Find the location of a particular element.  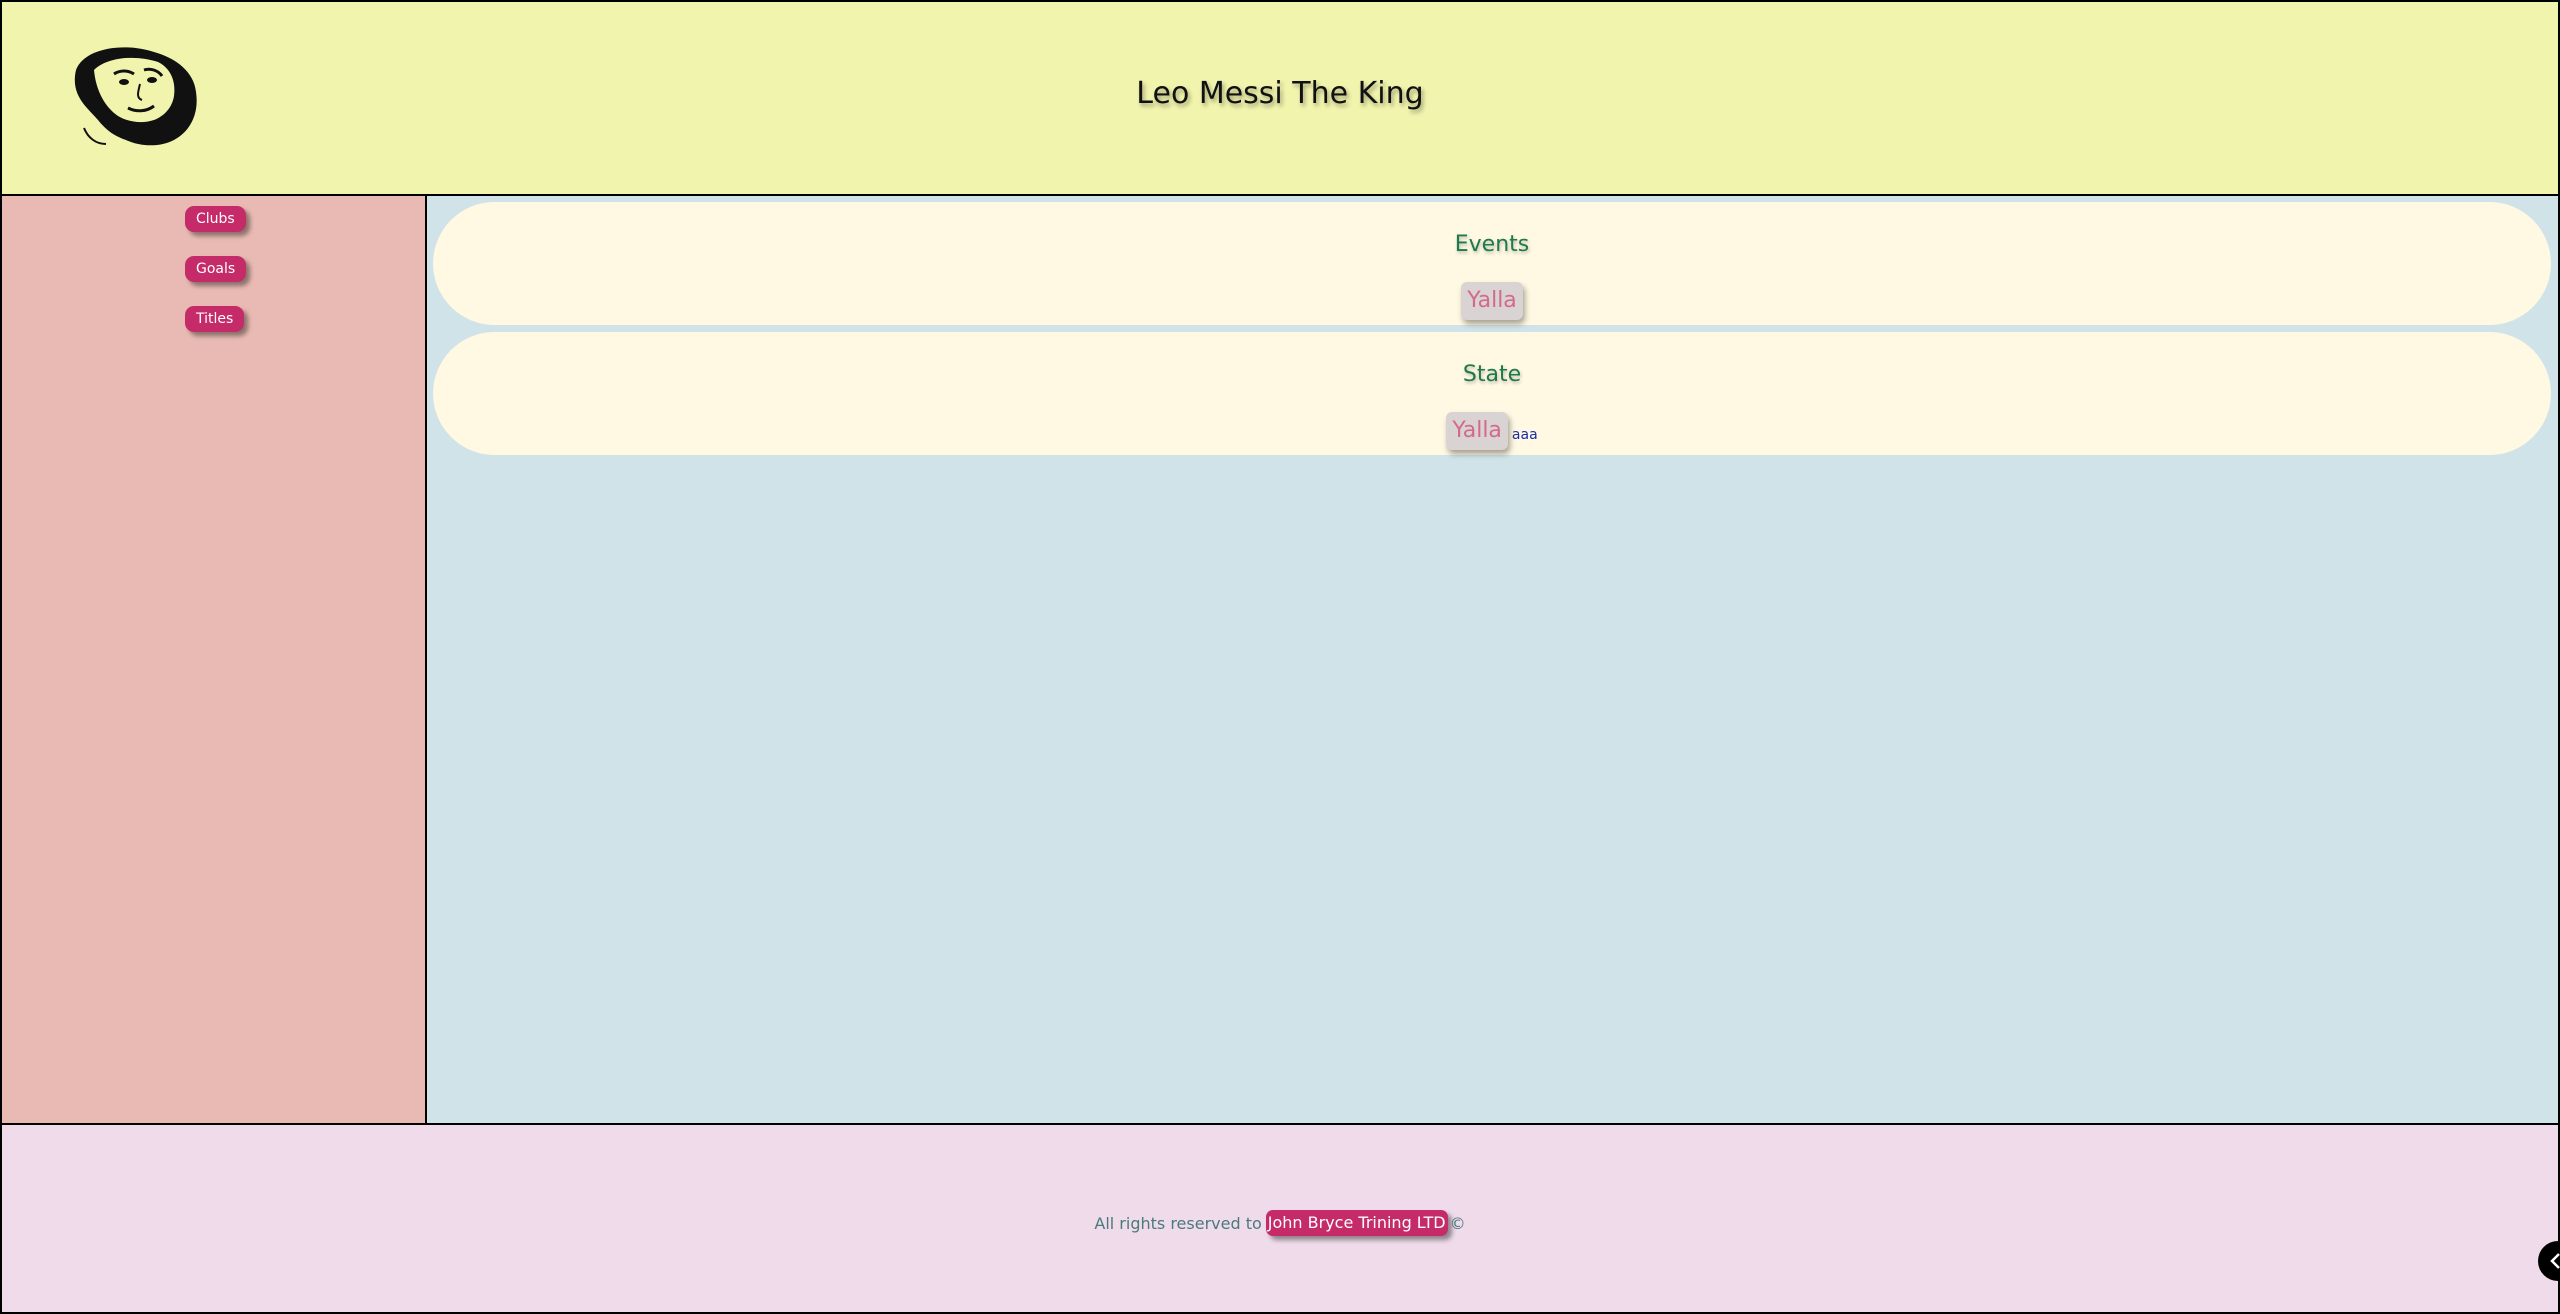

events-card-title: Events is located at coordinates (1492, 244).